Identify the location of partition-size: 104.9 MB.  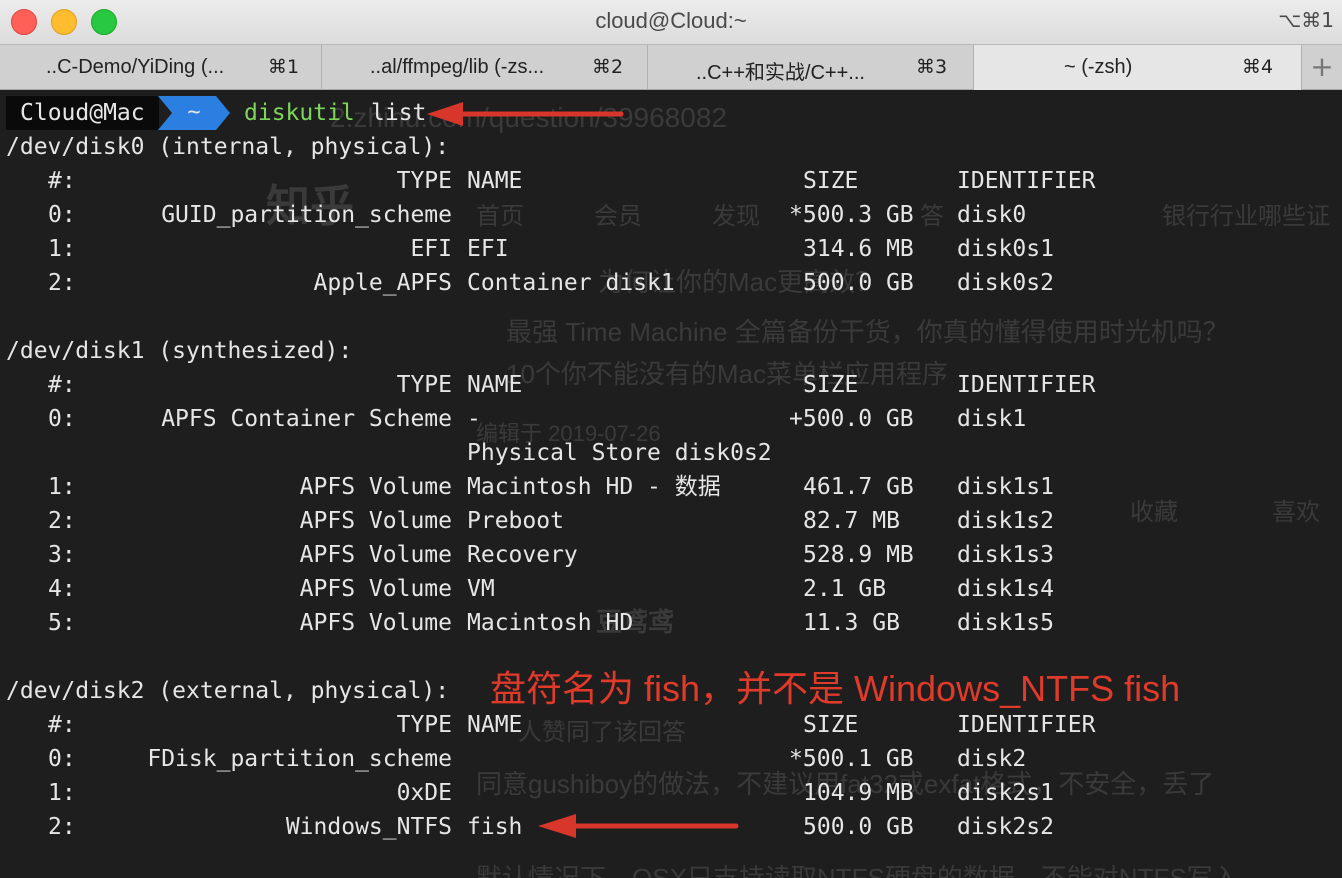
(858, 793).